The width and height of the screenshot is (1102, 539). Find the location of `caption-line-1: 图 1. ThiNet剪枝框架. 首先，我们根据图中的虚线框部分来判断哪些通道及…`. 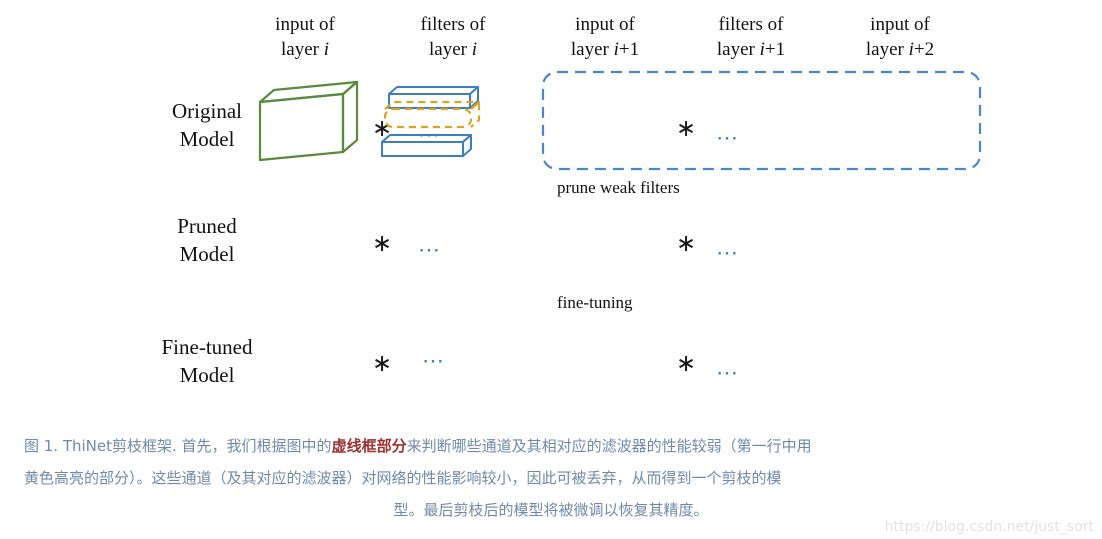

caption-line-1: 图 1. ThiNet剪枝框架. 首先，我们根据图中的虚线框部分来判断哪些通道及… is located at coordinates (551, 446).